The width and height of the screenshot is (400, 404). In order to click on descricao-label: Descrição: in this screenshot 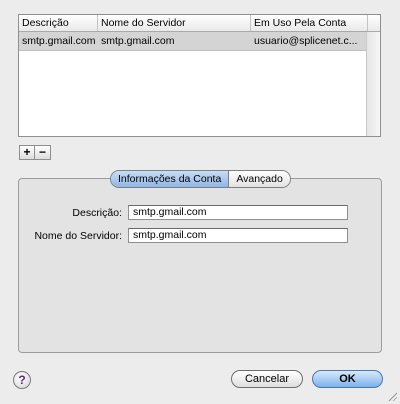, I will do `click(97, 213)`.